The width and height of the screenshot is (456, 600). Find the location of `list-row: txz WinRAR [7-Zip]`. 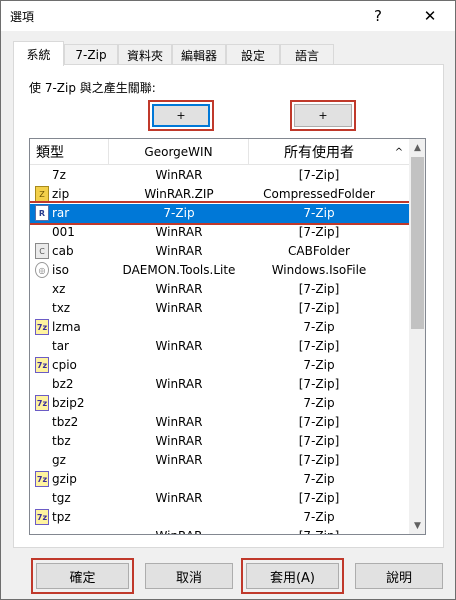

list-row: txz WinRAR [7-Zip] is located at coordinates (219, 308).